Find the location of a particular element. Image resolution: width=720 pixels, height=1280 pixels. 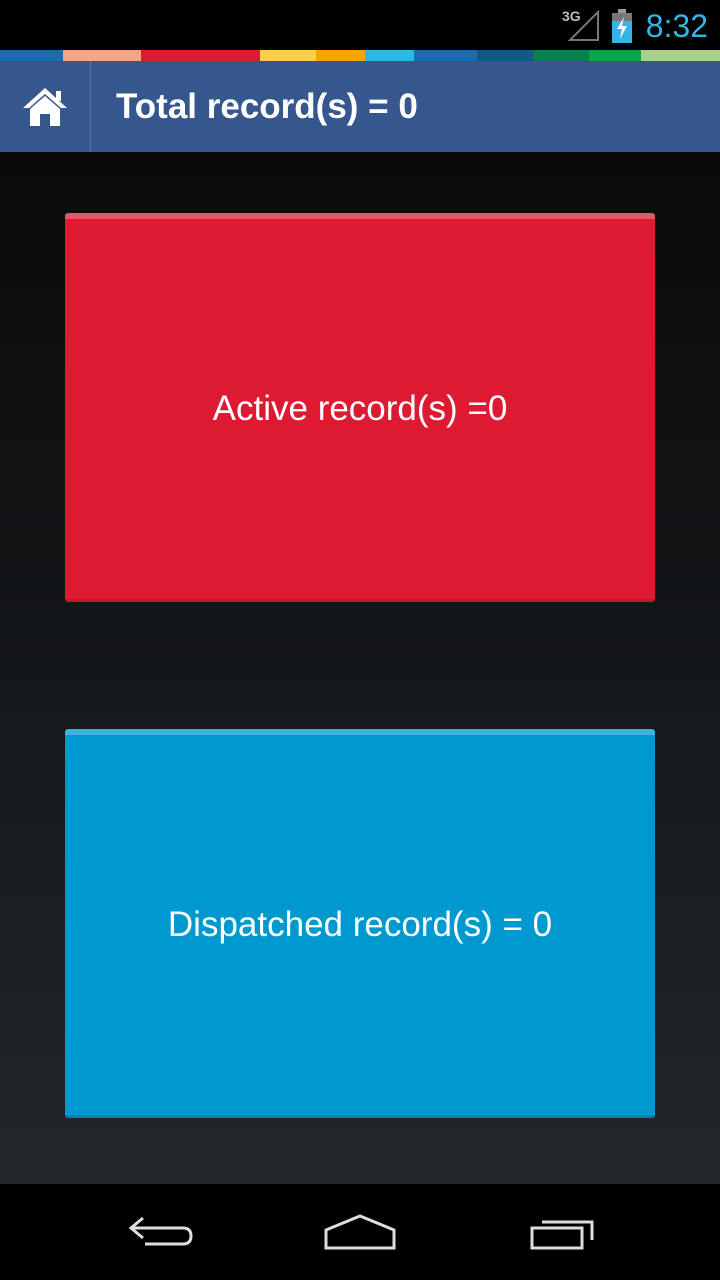

nav-home-button is located at coordinates (360, 1232).